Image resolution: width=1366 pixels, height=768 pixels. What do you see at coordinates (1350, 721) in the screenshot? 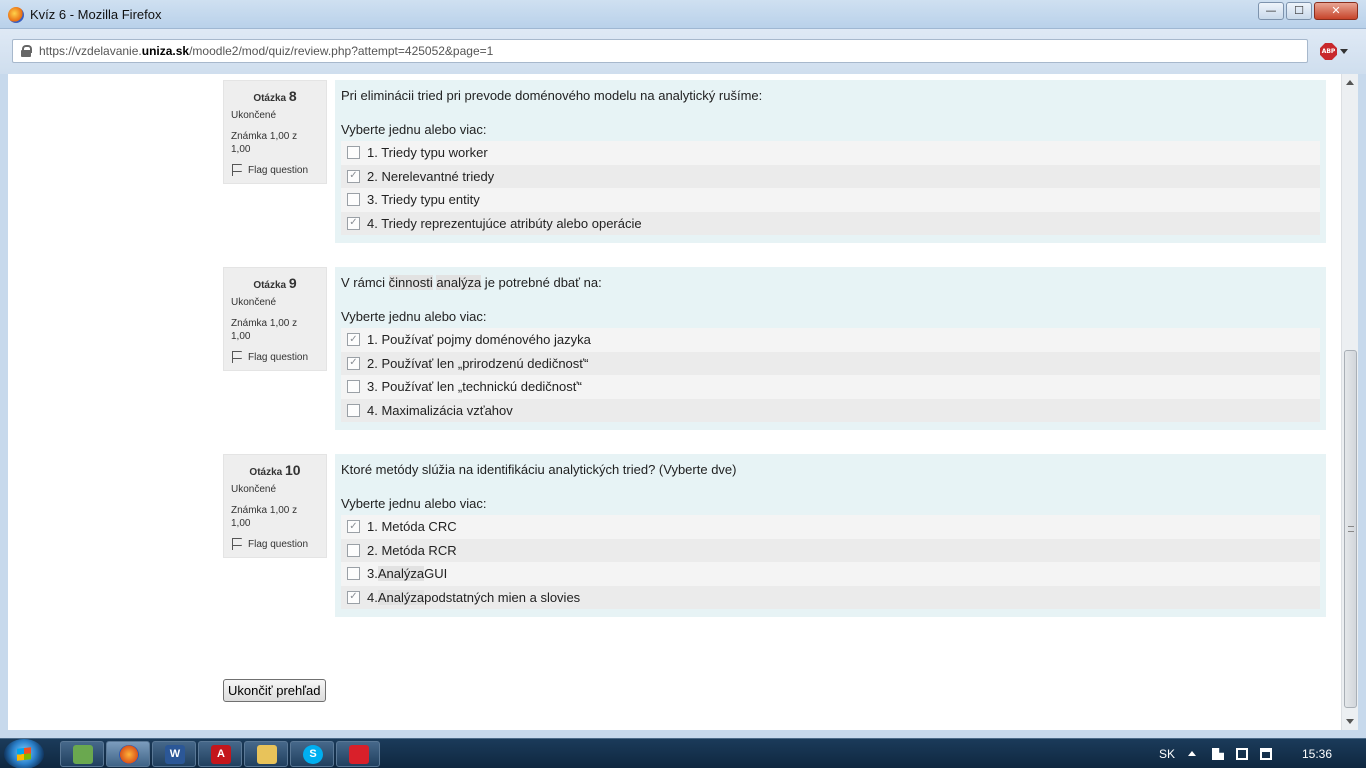
I see `scroll-down-icon` at bounding box center [1350, 721].